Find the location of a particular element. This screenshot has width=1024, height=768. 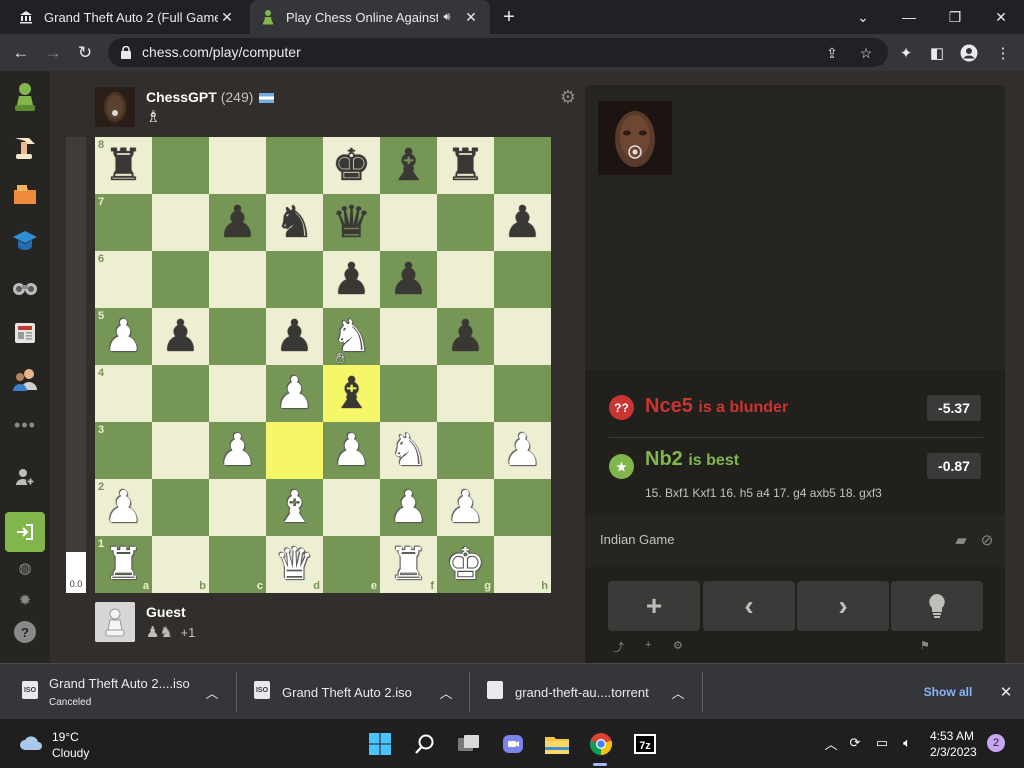

search-icon is located at coordinates (425, 744).